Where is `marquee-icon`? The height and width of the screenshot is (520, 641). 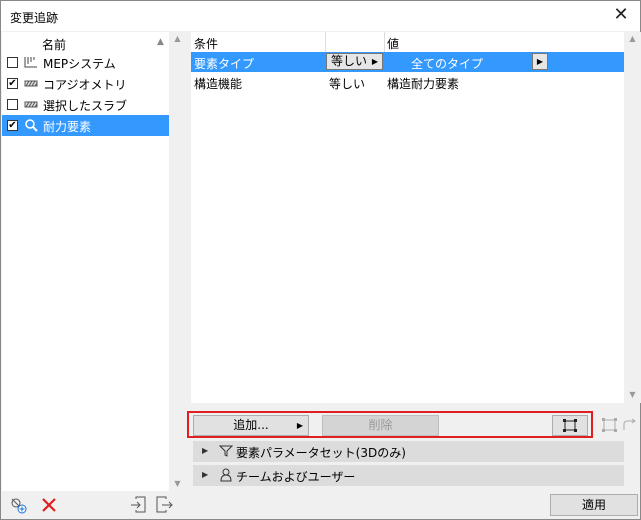
marquee-icon is located at coordinates (570, 425).